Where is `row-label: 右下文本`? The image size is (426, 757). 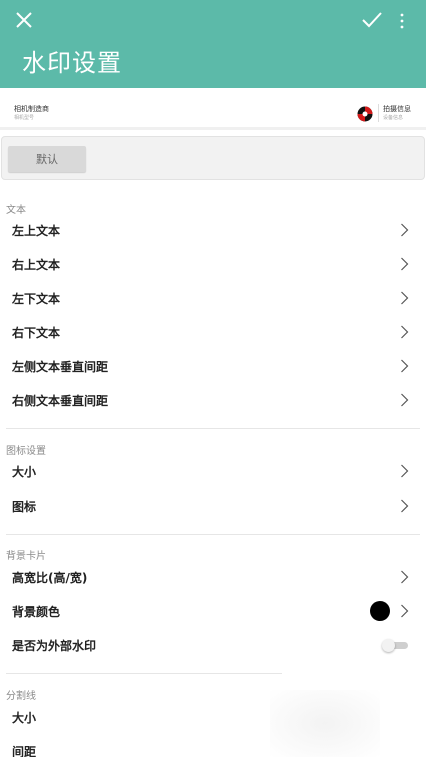 row-label: 右下文本 is located at coordinates (36, 333).